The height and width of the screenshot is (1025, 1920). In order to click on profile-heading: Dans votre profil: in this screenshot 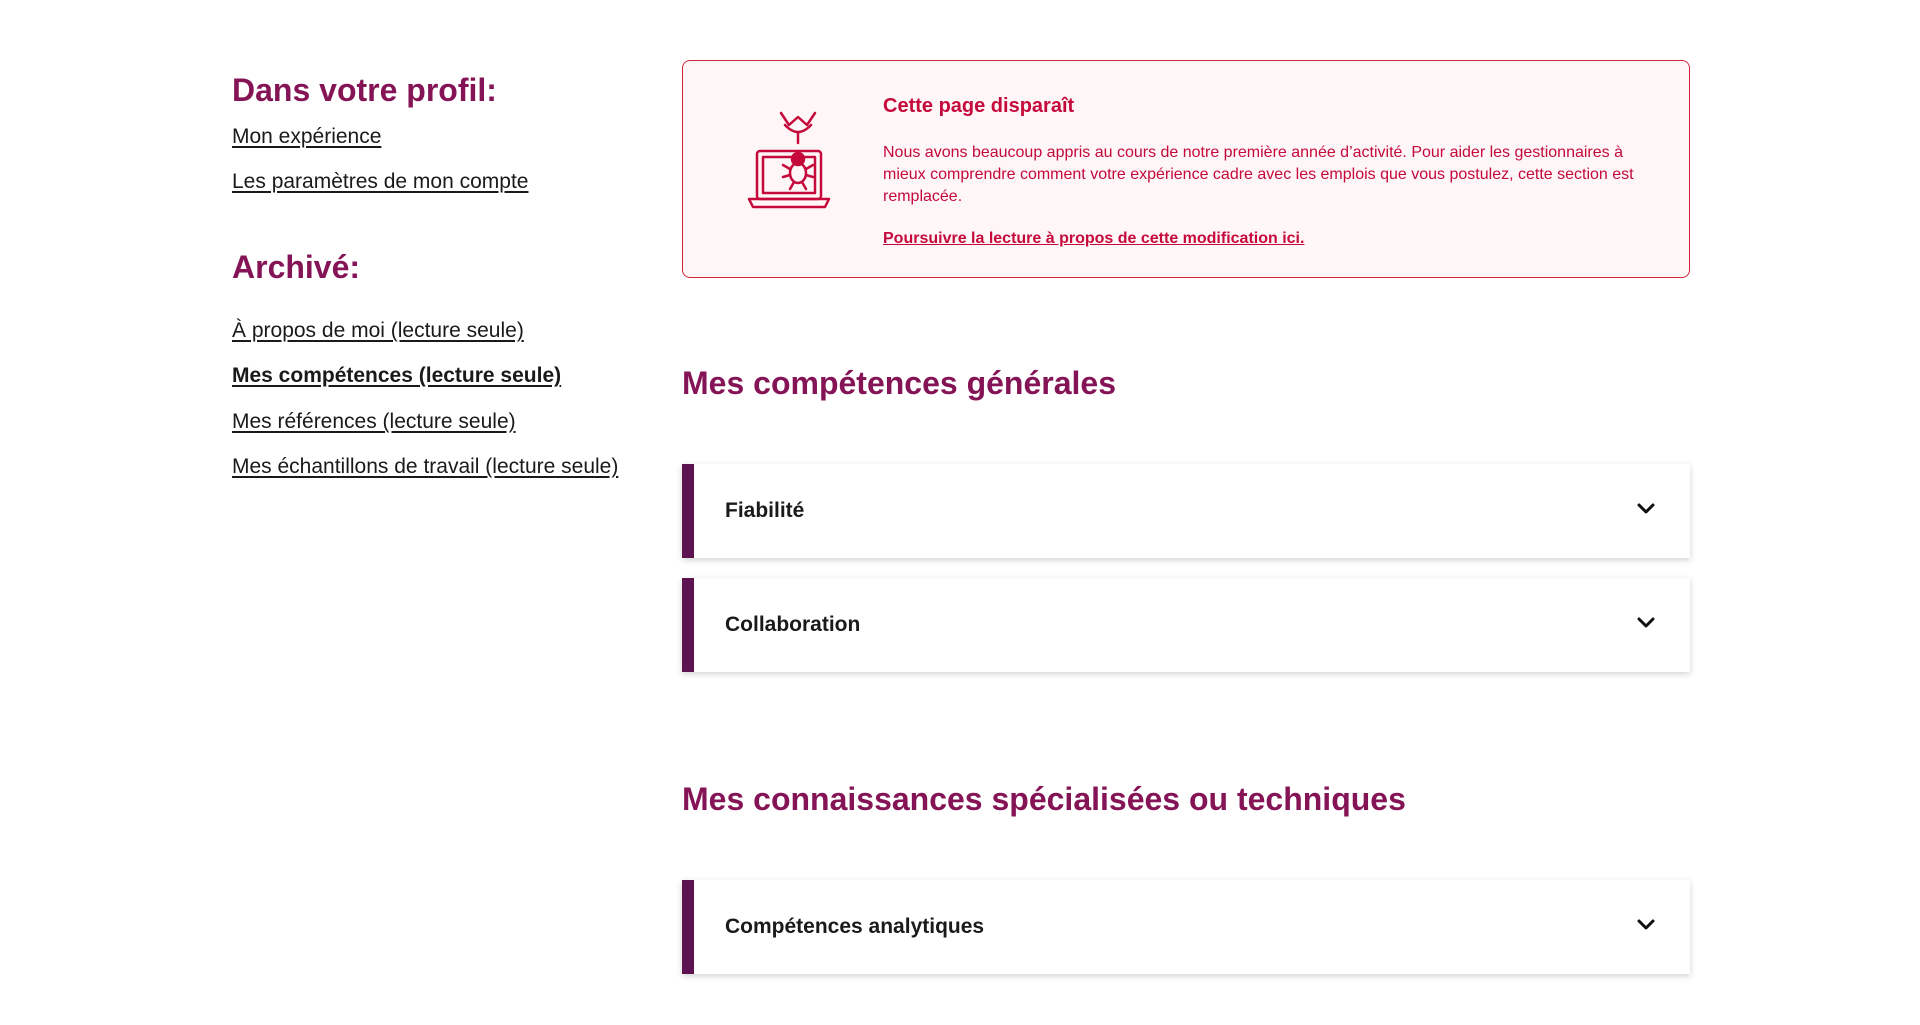, I will do `click(364, 90)`.